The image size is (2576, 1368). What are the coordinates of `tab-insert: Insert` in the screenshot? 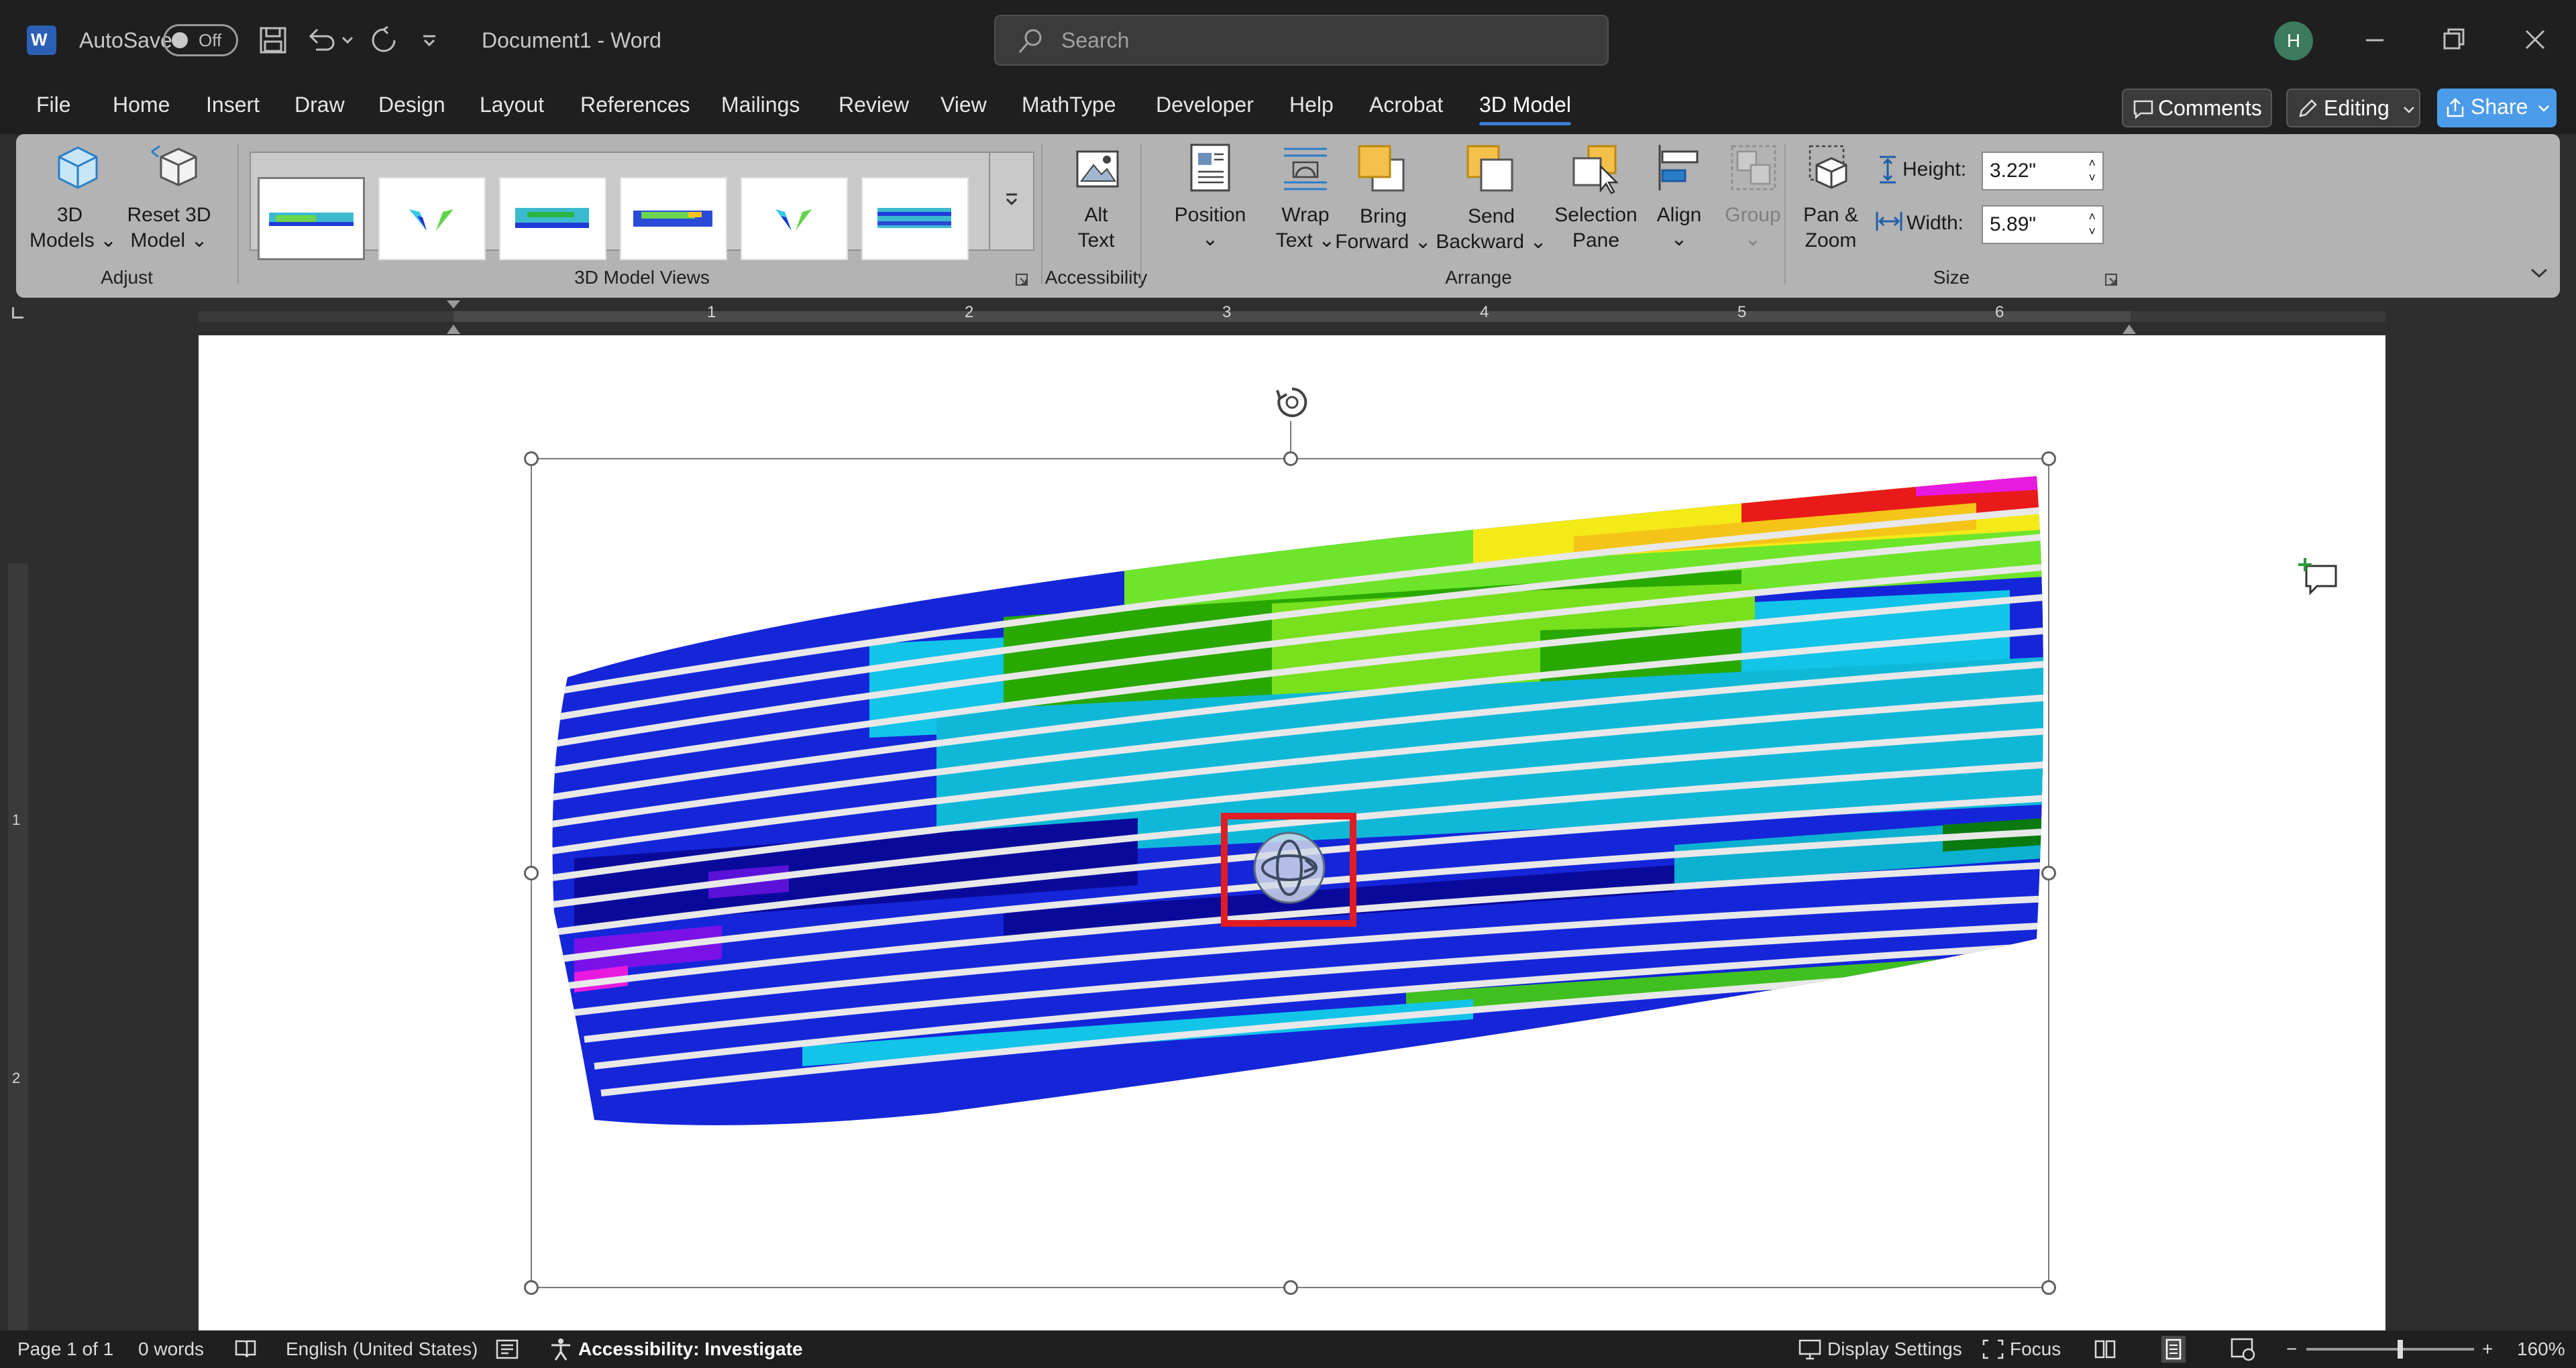 It's located at (233, 105).